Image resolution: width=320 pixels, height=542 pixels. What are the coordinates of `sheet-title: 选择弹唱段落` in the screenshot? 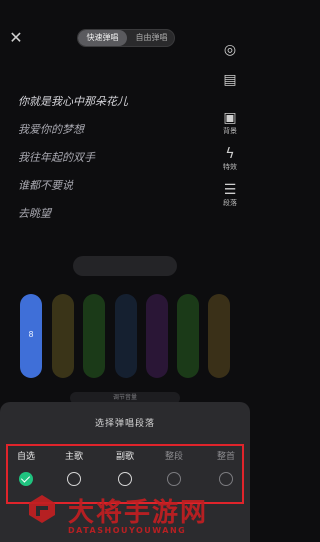 It's located at (124, 424).